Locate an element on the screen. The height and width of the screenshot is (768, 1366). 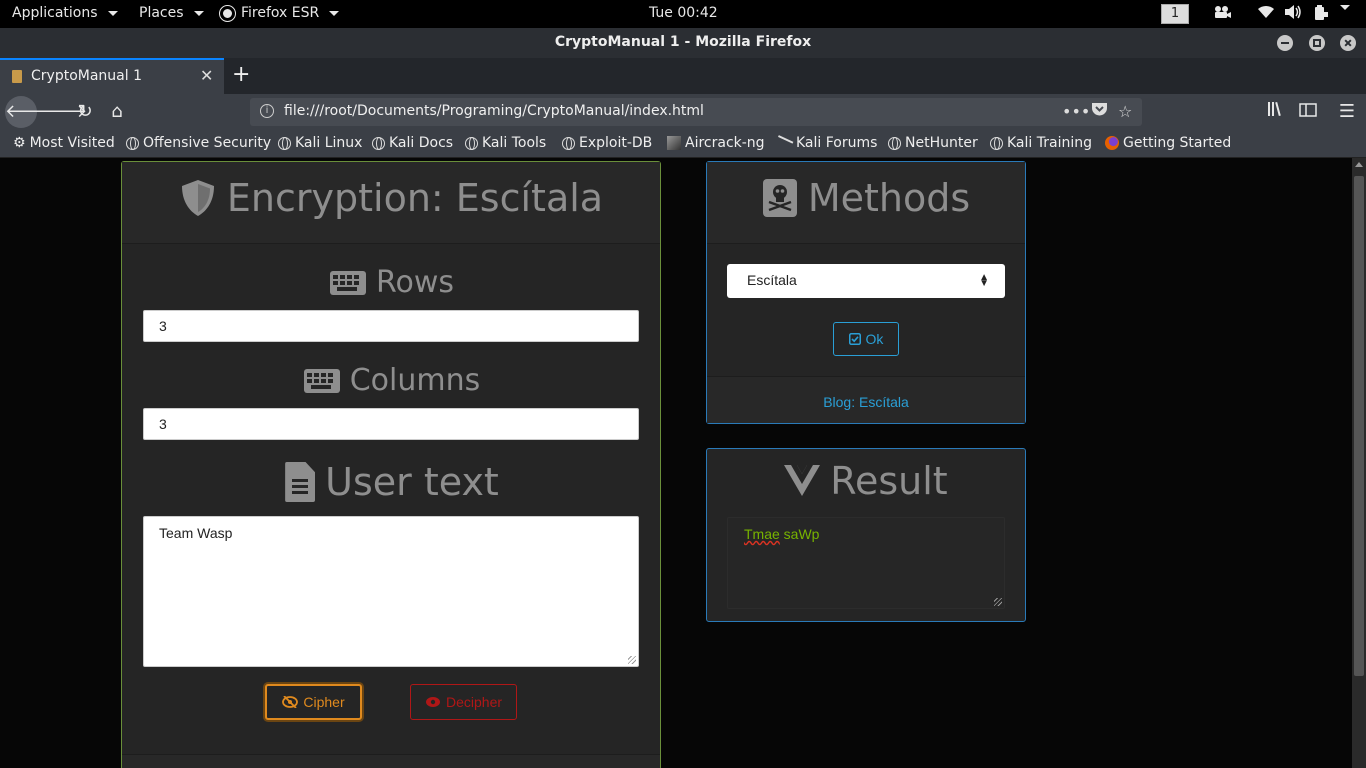
minimize-button is located at coordinates (1285, 43).